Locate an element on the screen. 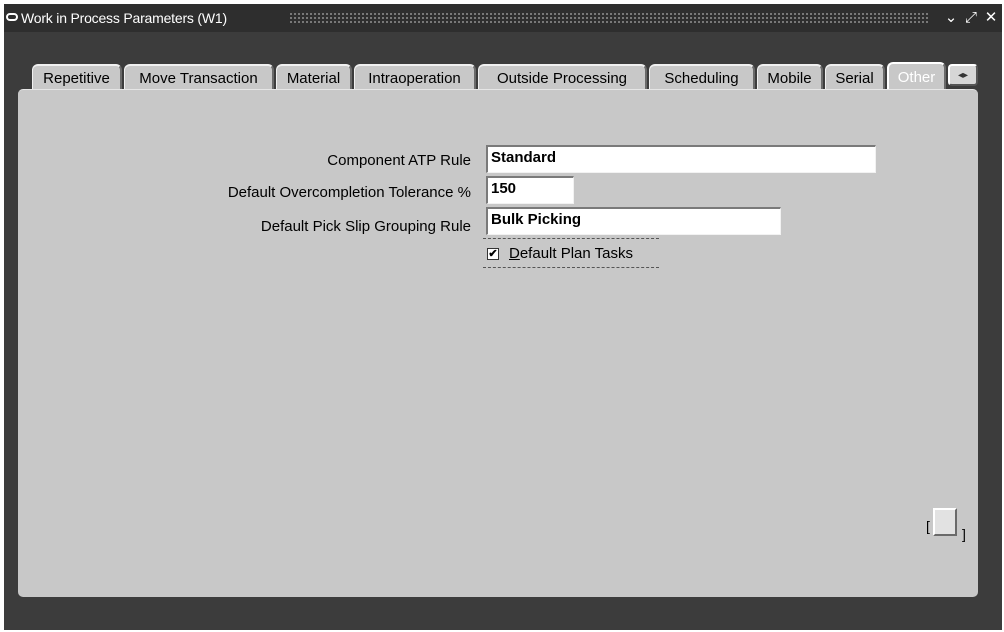  tab-label: Outside Processing is located at coordinates (562, 78).